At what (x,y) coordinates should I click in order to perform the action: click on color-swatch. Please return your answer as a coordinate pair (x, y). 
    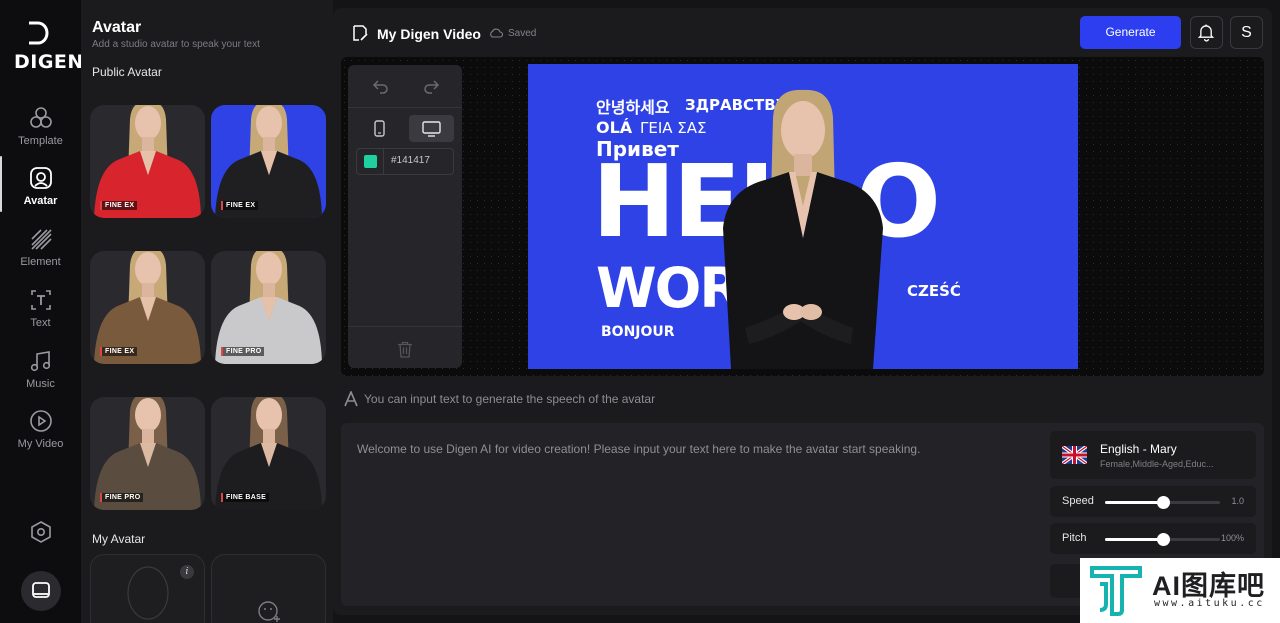
    Looking at the image, I should click on (370, 161).